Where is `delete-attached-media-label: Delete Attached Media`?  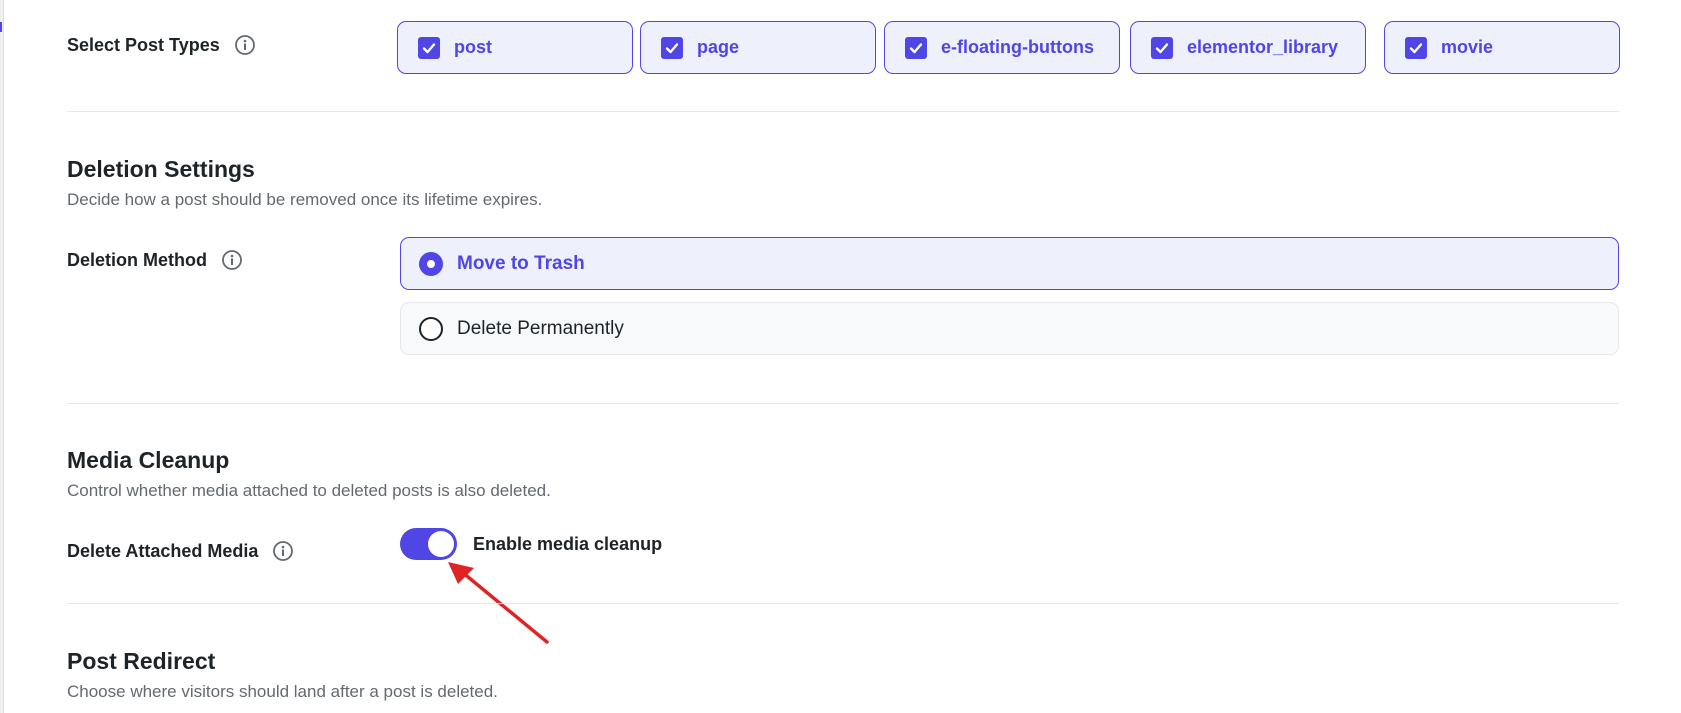
delete-attached-media-label: Delete Attached Media is located at coordinates (163, 550).